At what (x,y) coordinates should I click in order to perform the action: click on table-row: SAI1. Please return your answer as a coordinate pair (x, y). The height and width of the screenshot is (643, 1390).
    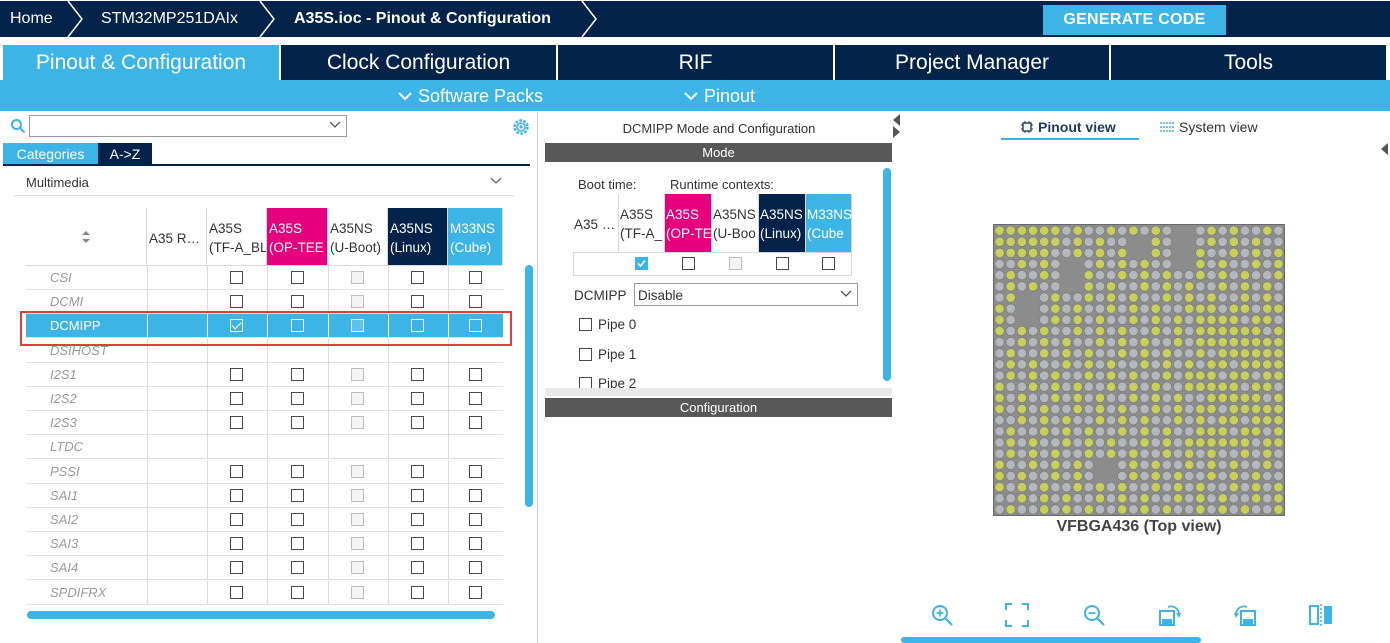
    Looking at the image, I should click on (264, 495).